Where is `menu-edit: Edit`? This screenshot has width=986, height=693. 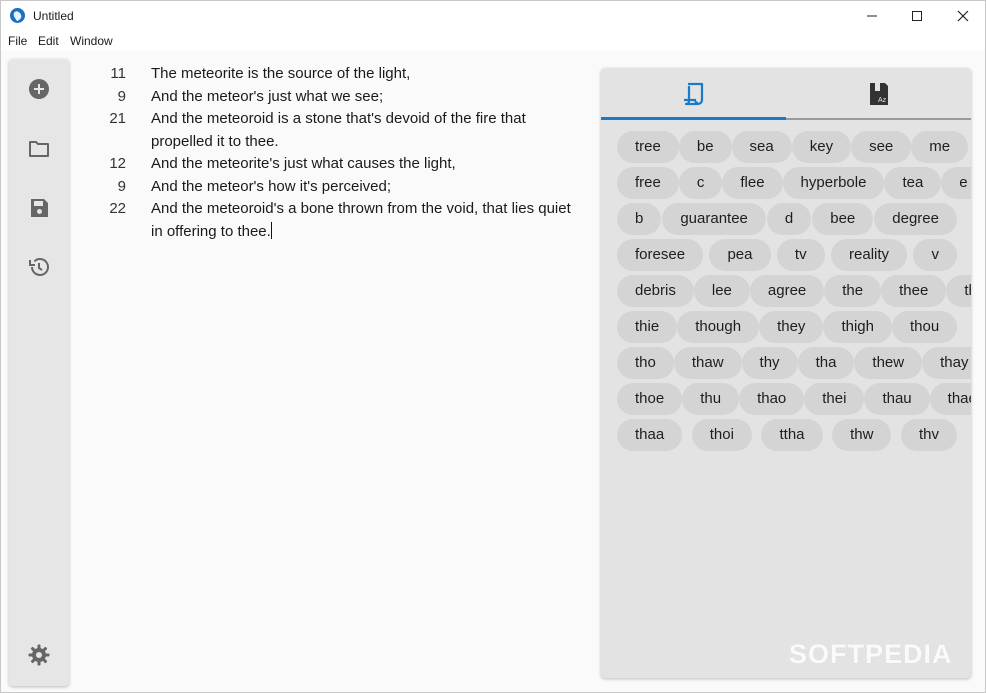 menu-edit: Edit is located at coordinates (48, 41).